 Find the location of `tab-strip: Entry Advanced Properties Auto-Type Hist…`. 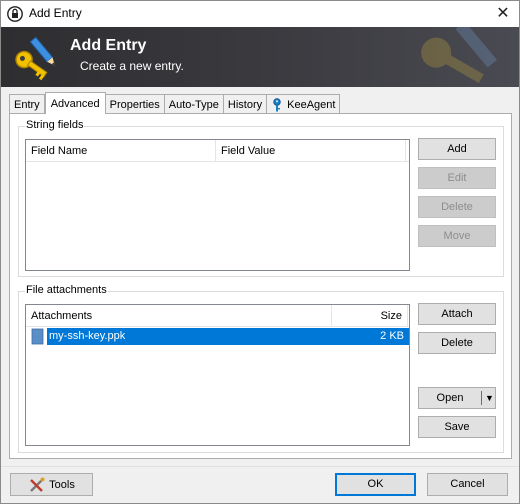

tab-strip: Entry Advanced Properties Auto-Type Hist… is located at coordinates (175, 103).